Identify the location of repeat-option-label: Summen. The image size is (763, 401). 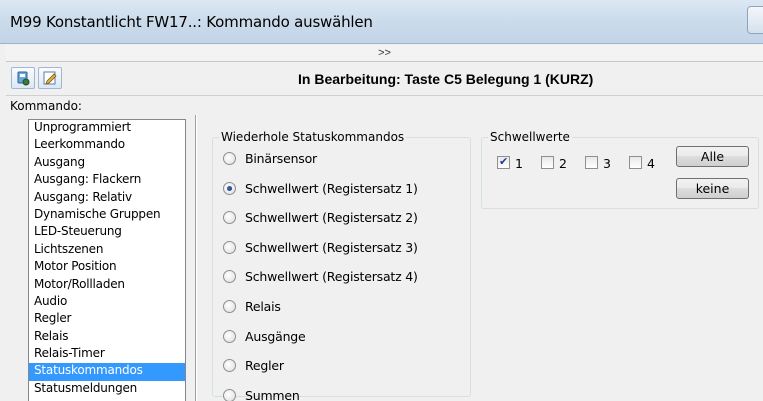
(272, 394).